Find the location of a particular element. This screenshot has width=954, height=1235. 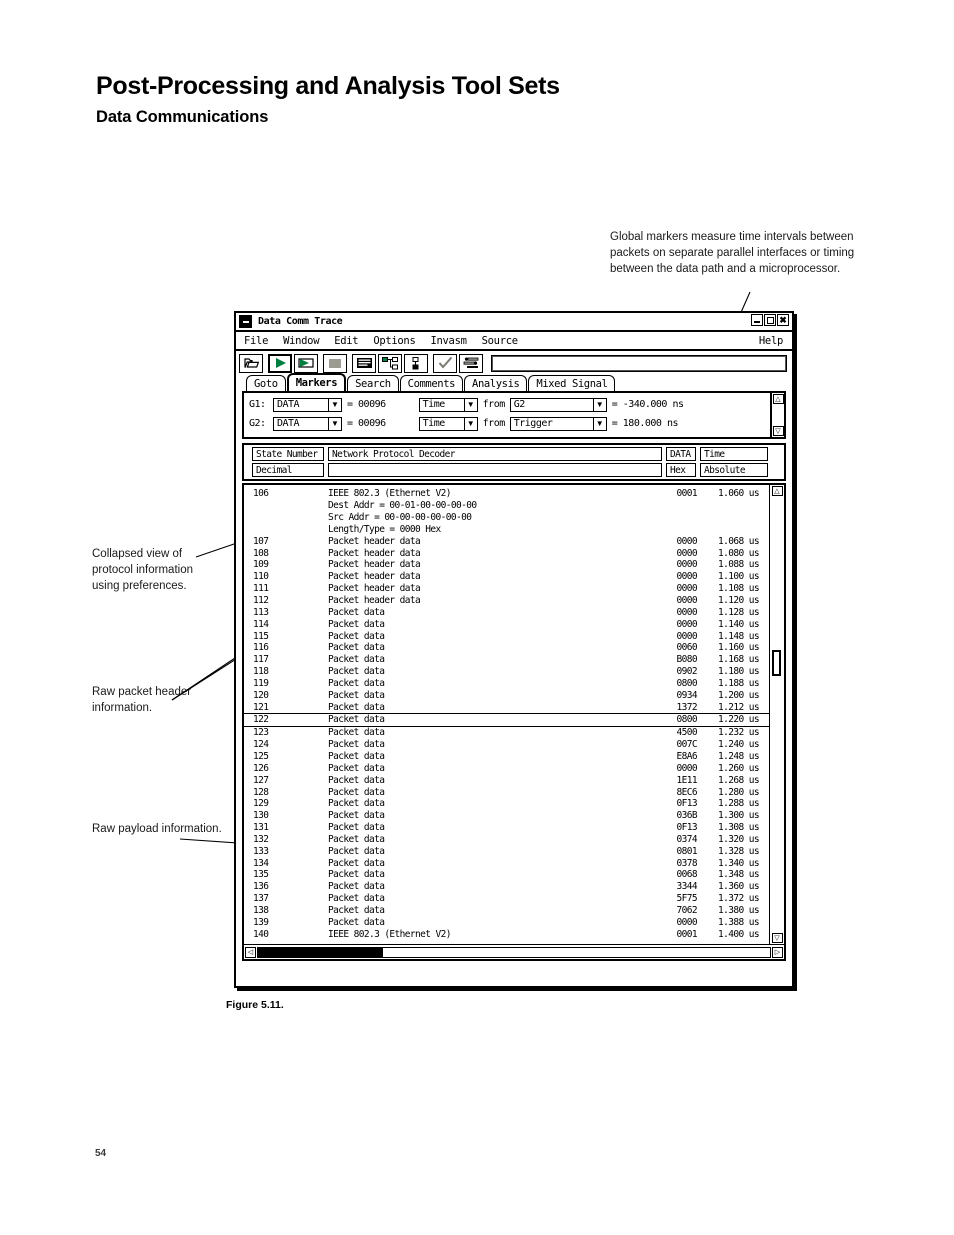

trace-row: 106 IEEE 802.3 (Ethernet V2) 0001 1.060 us is located at coordinates (506, 494).